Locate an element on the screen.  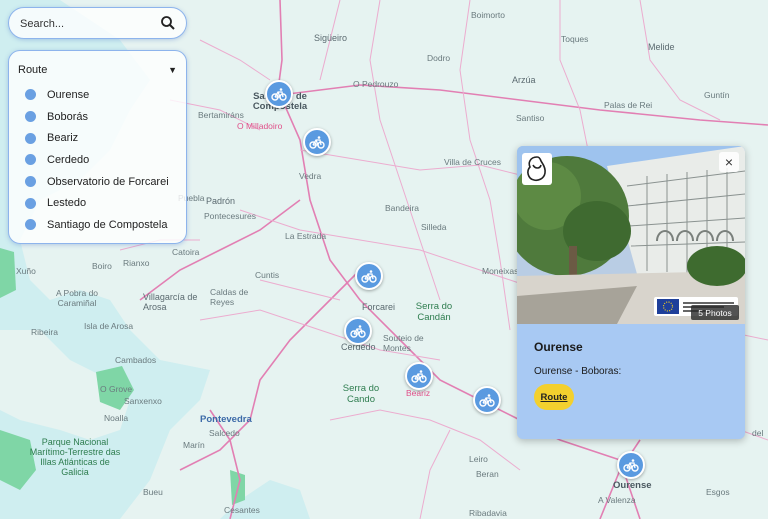
popup-title: Ourense is located at coordinates (558, 347).